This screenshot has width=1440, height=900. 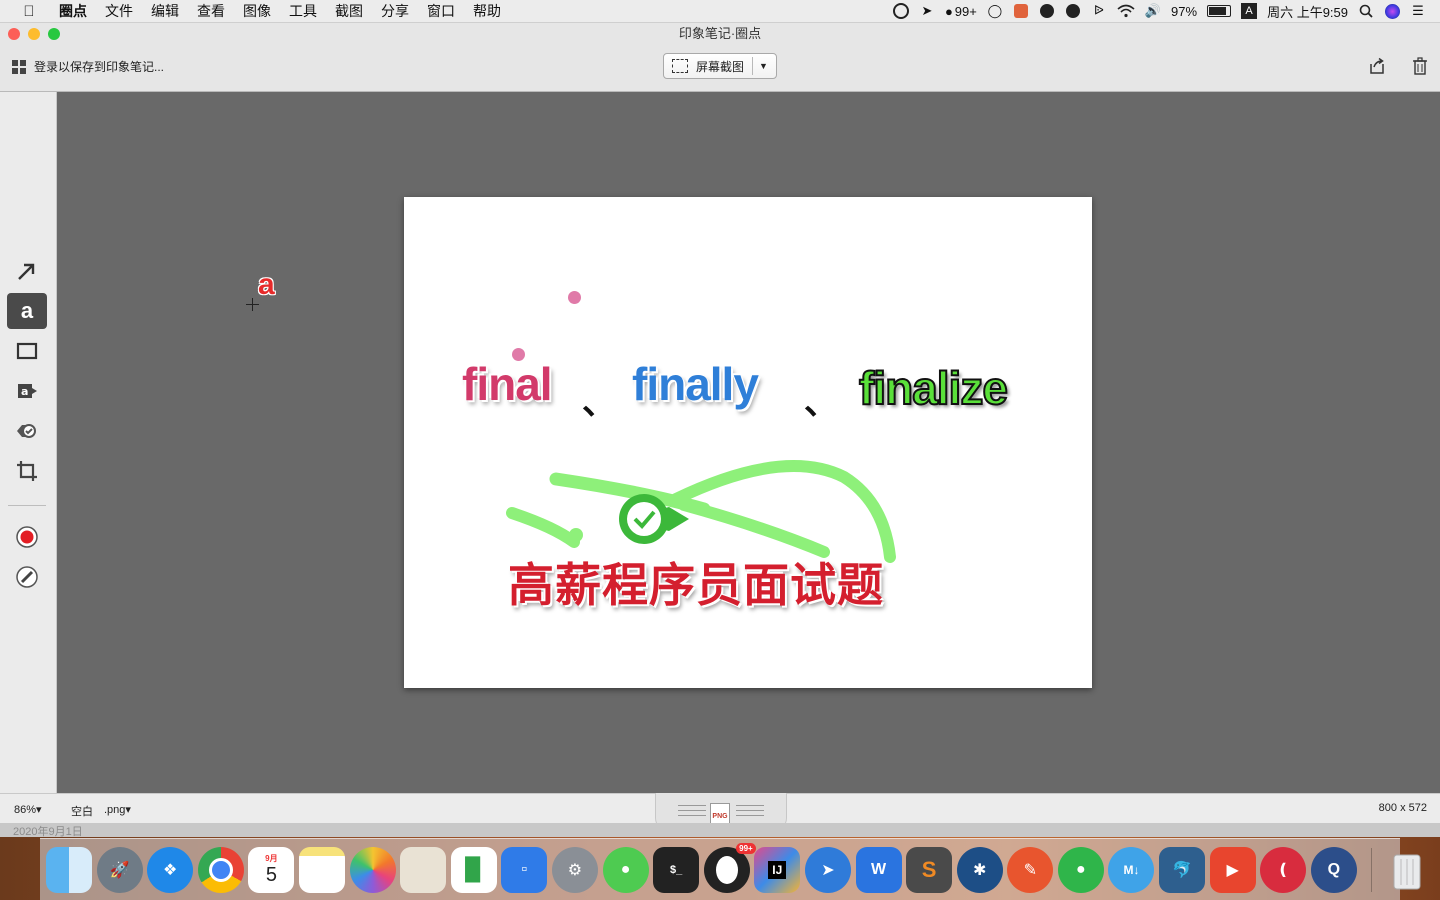 I want to click on pink-dot, so click(x=574, y=297).